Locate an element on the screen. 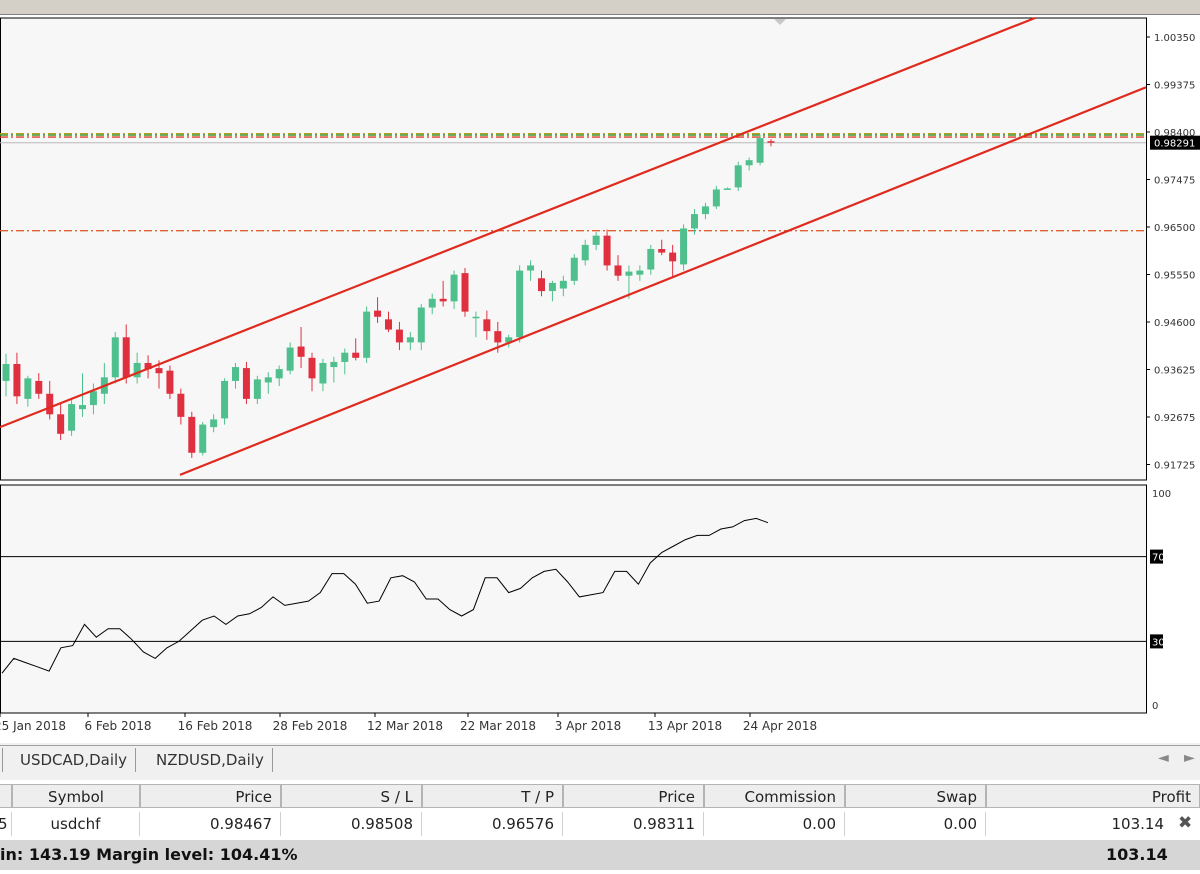 Image resolution: width=1200 pixels, height=874 pixels. time-axis-label: 12 Mar 2018 is located at coordinates (405, 726).